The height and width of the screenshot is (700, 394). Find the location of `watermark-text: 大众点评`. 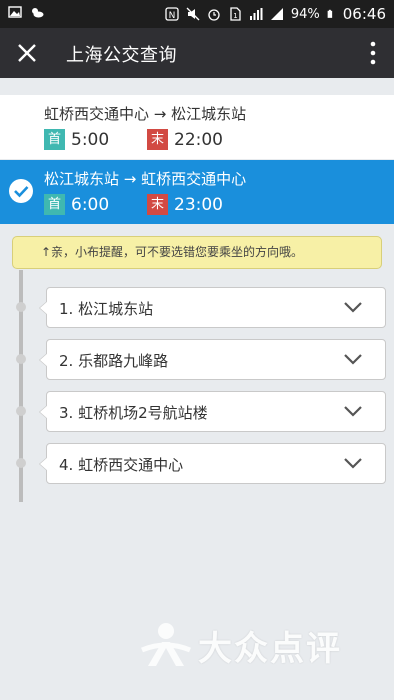

watermark-text: 大众点评 is located at coordinates (270, 648).